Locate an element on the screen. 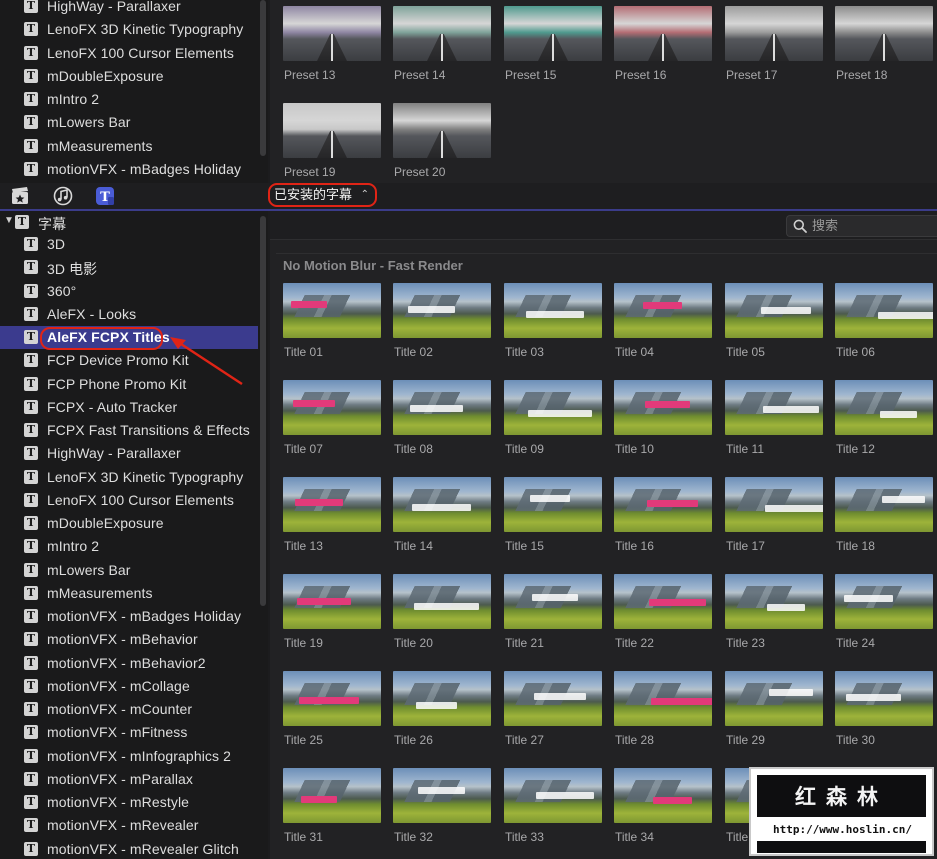 This screenshot has width=937, height=859. top-sidebar-item: TmIntro 2 is located at coordinates (129, 99).